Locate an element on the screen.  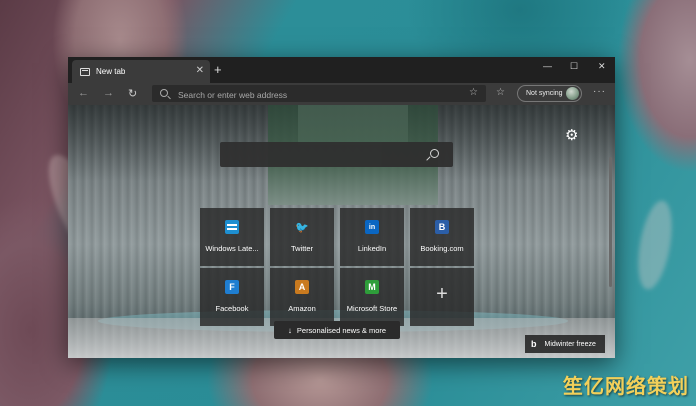
sync-status-label: Not syncing is located at coordinates (544, 93).